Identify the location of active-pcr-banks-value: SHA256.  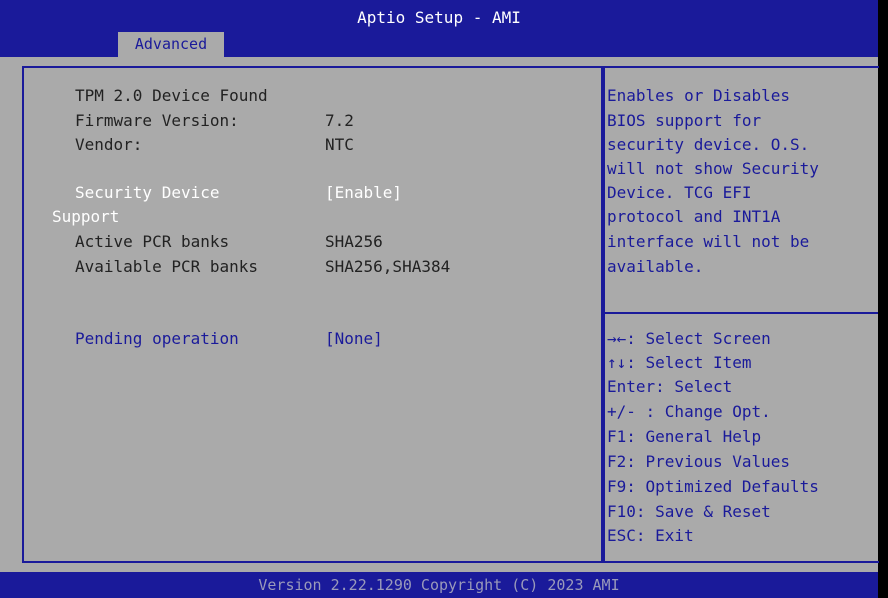
(354, 241).